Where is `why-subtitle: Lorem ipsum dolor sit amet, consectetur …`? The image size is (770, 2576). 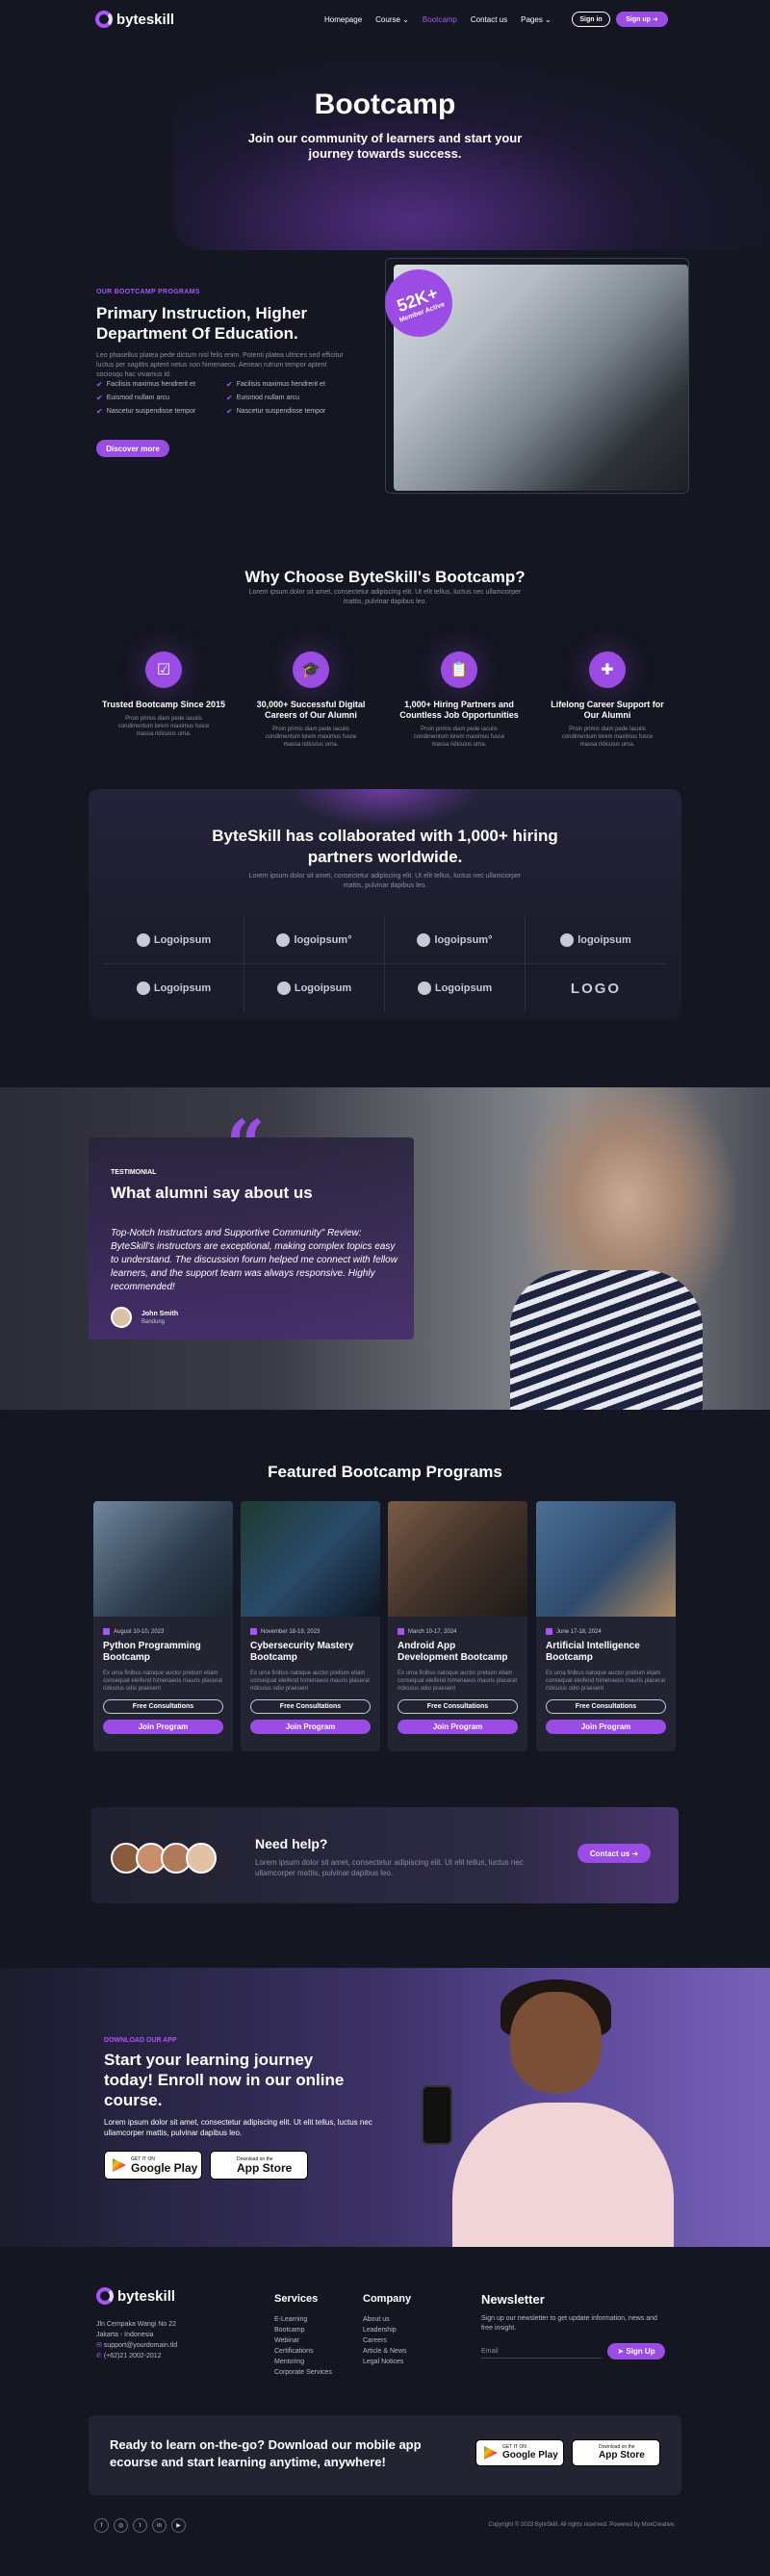 why-subtitle: Lorem ipsum dolor sit amet, consectetur … is located at coordinates (385, 597).